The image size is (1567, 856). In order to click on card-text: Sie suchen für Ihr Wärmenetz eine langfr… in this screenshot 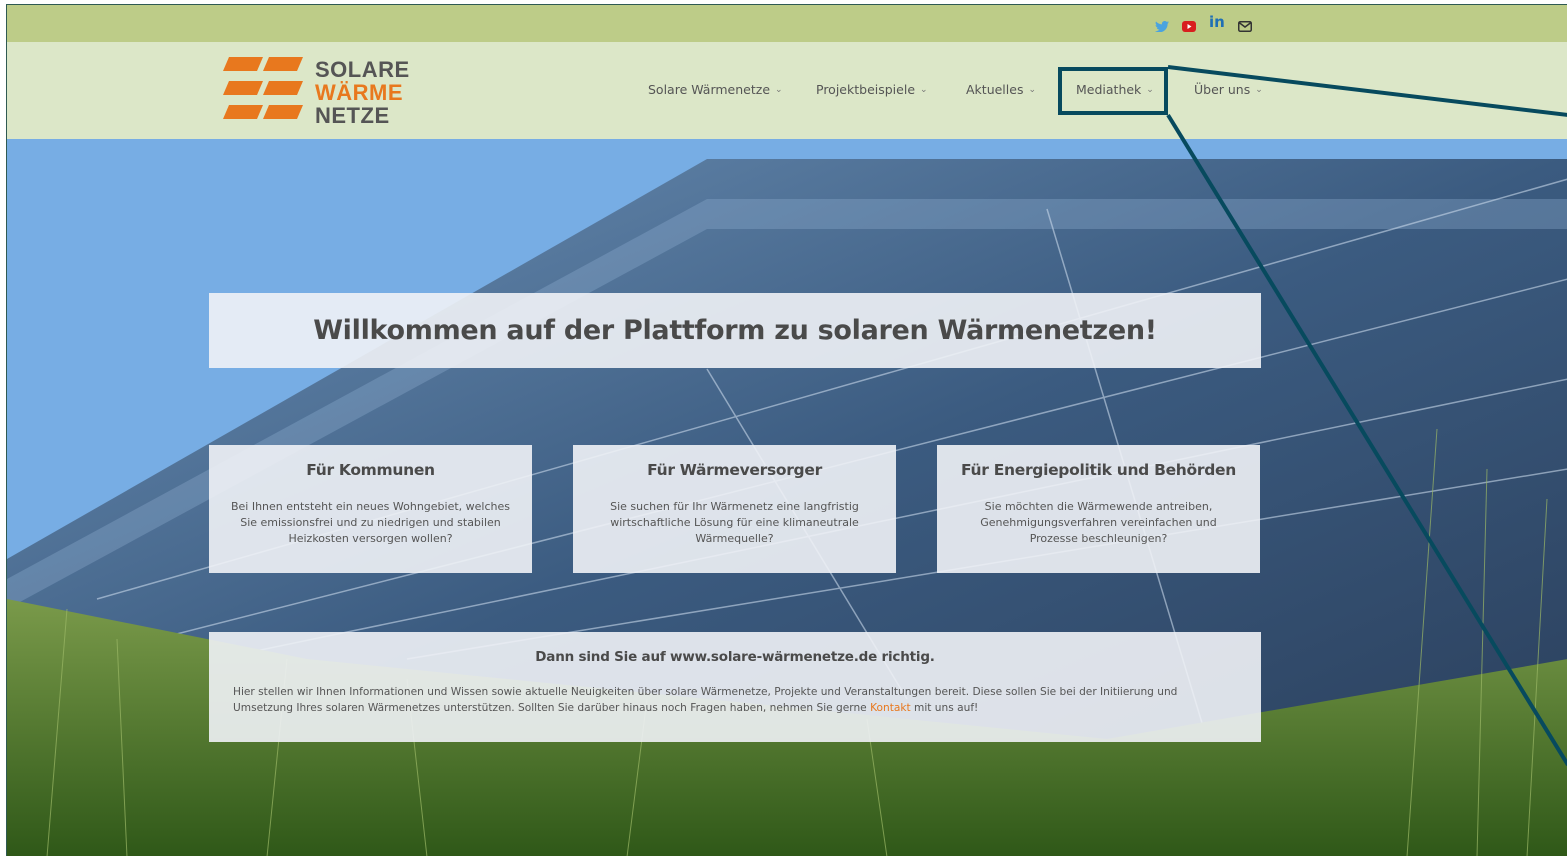, I will do `click(734, 522)`.